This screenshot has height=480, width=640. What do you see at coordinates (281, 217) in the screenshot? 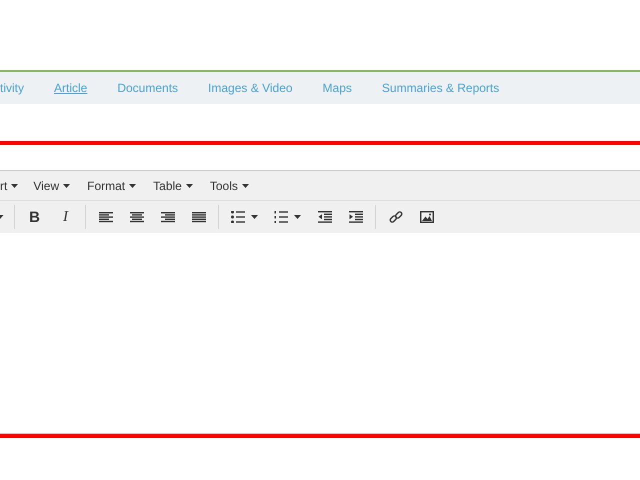
I see `numbered-list-icon` at bounding box center [281, 217].